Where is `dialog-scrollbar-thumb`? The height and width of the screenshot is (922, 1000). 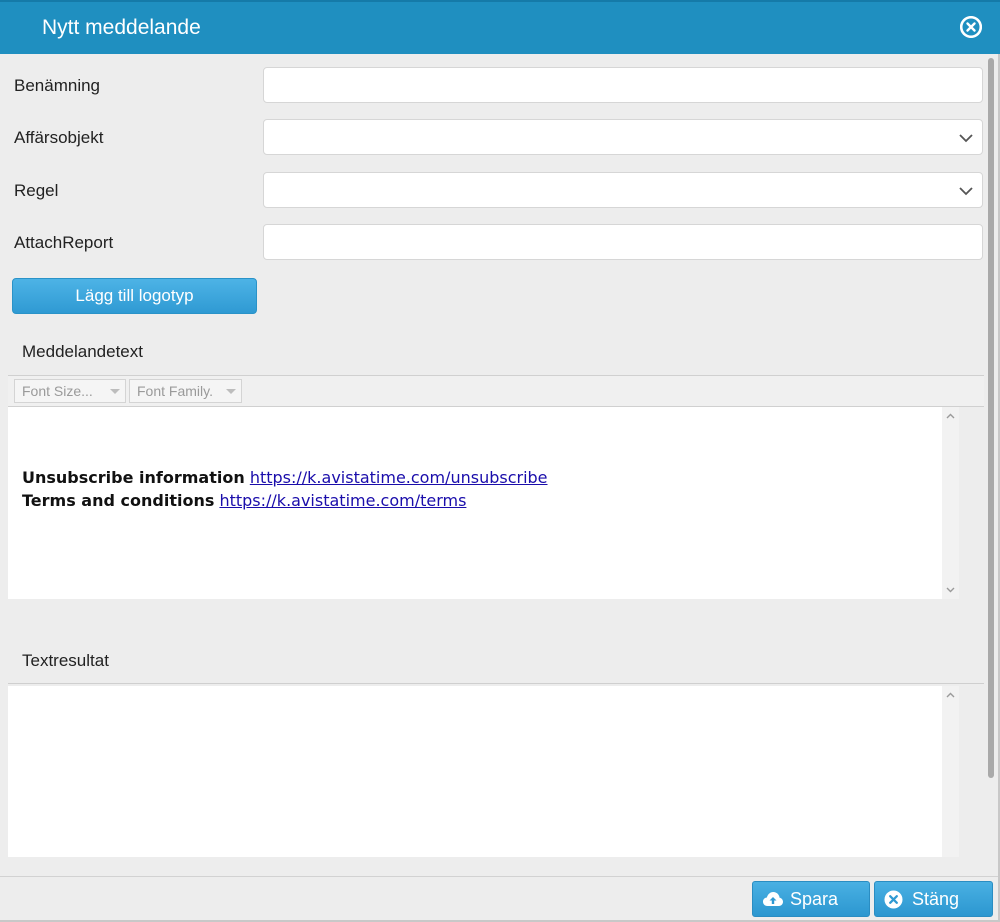 dialog-scrollbar-thumb is located at coordinates (991, 418).